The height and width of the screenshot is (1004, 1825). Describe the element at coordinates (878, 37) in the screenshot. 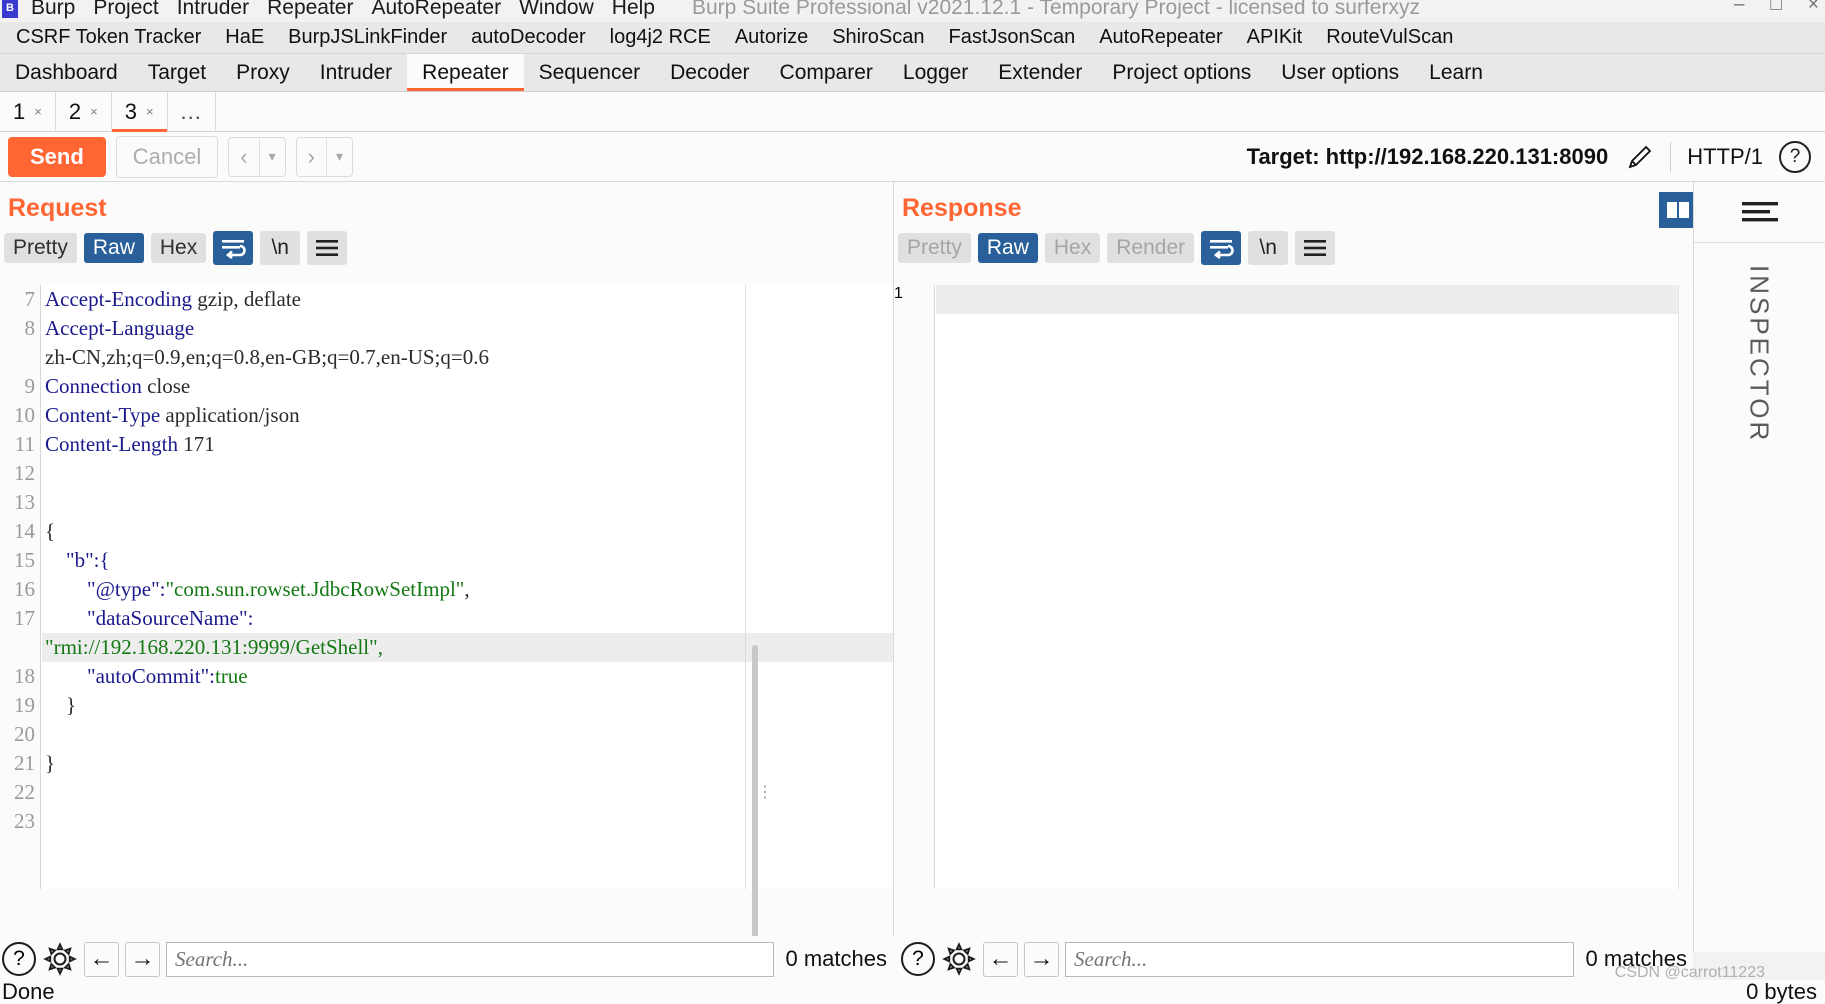

I see `ext-tab-shiroscan: ShiroScan` at that location.